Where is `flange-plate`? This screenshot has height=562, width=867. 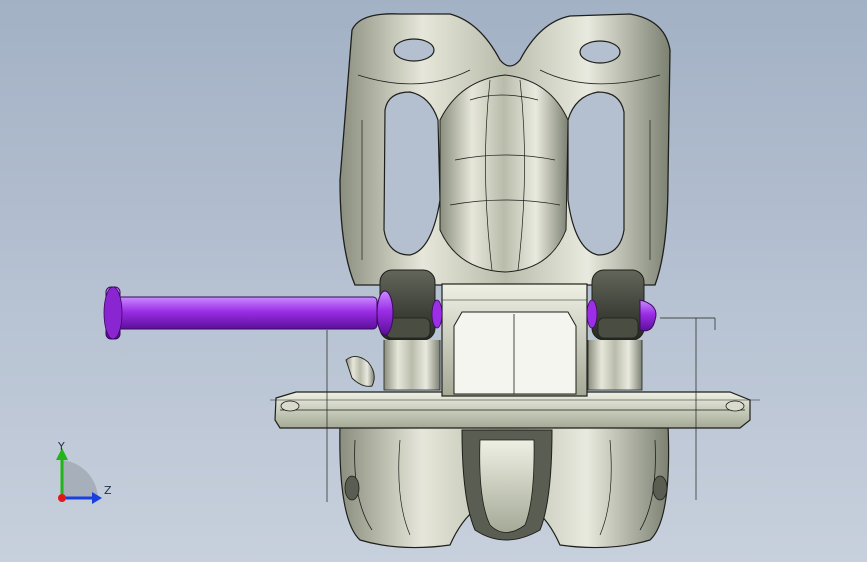 flange-plate is located at coordinates (515, 410).